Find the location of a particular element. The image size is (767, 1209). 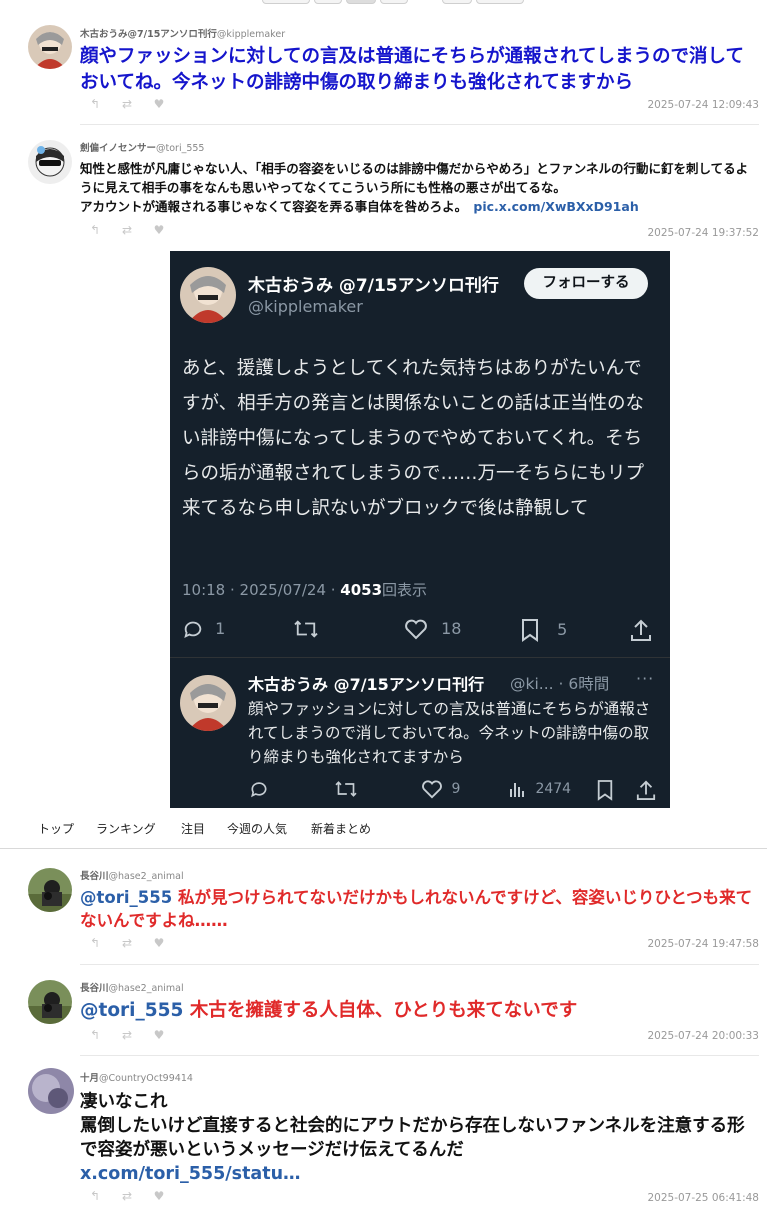

nav-item-weekly: 今週の人気 is located at coordinates (257, 828).